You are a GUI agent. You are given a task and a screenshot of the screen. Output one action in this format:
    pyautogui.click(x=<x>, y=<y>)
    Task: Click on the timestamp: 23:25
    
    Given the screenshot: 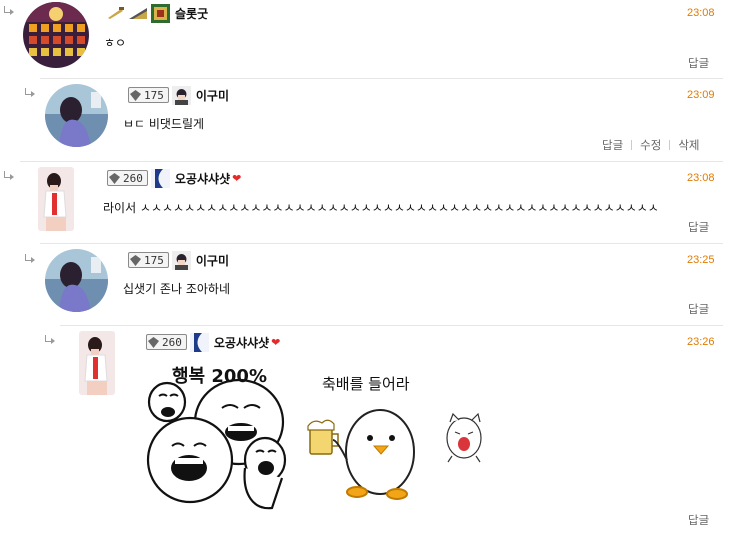 What is the action you would take?
    pyautogui.click(x=701, y=260)
    